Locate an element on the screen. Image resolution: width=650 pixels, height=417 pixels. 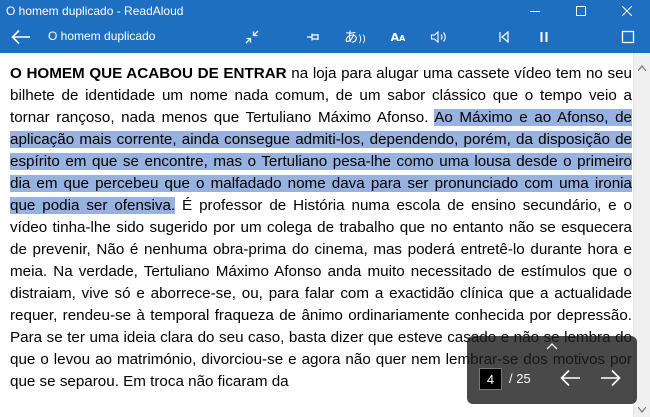
exit-fullscreen-button is located at coordinates (252, 37).